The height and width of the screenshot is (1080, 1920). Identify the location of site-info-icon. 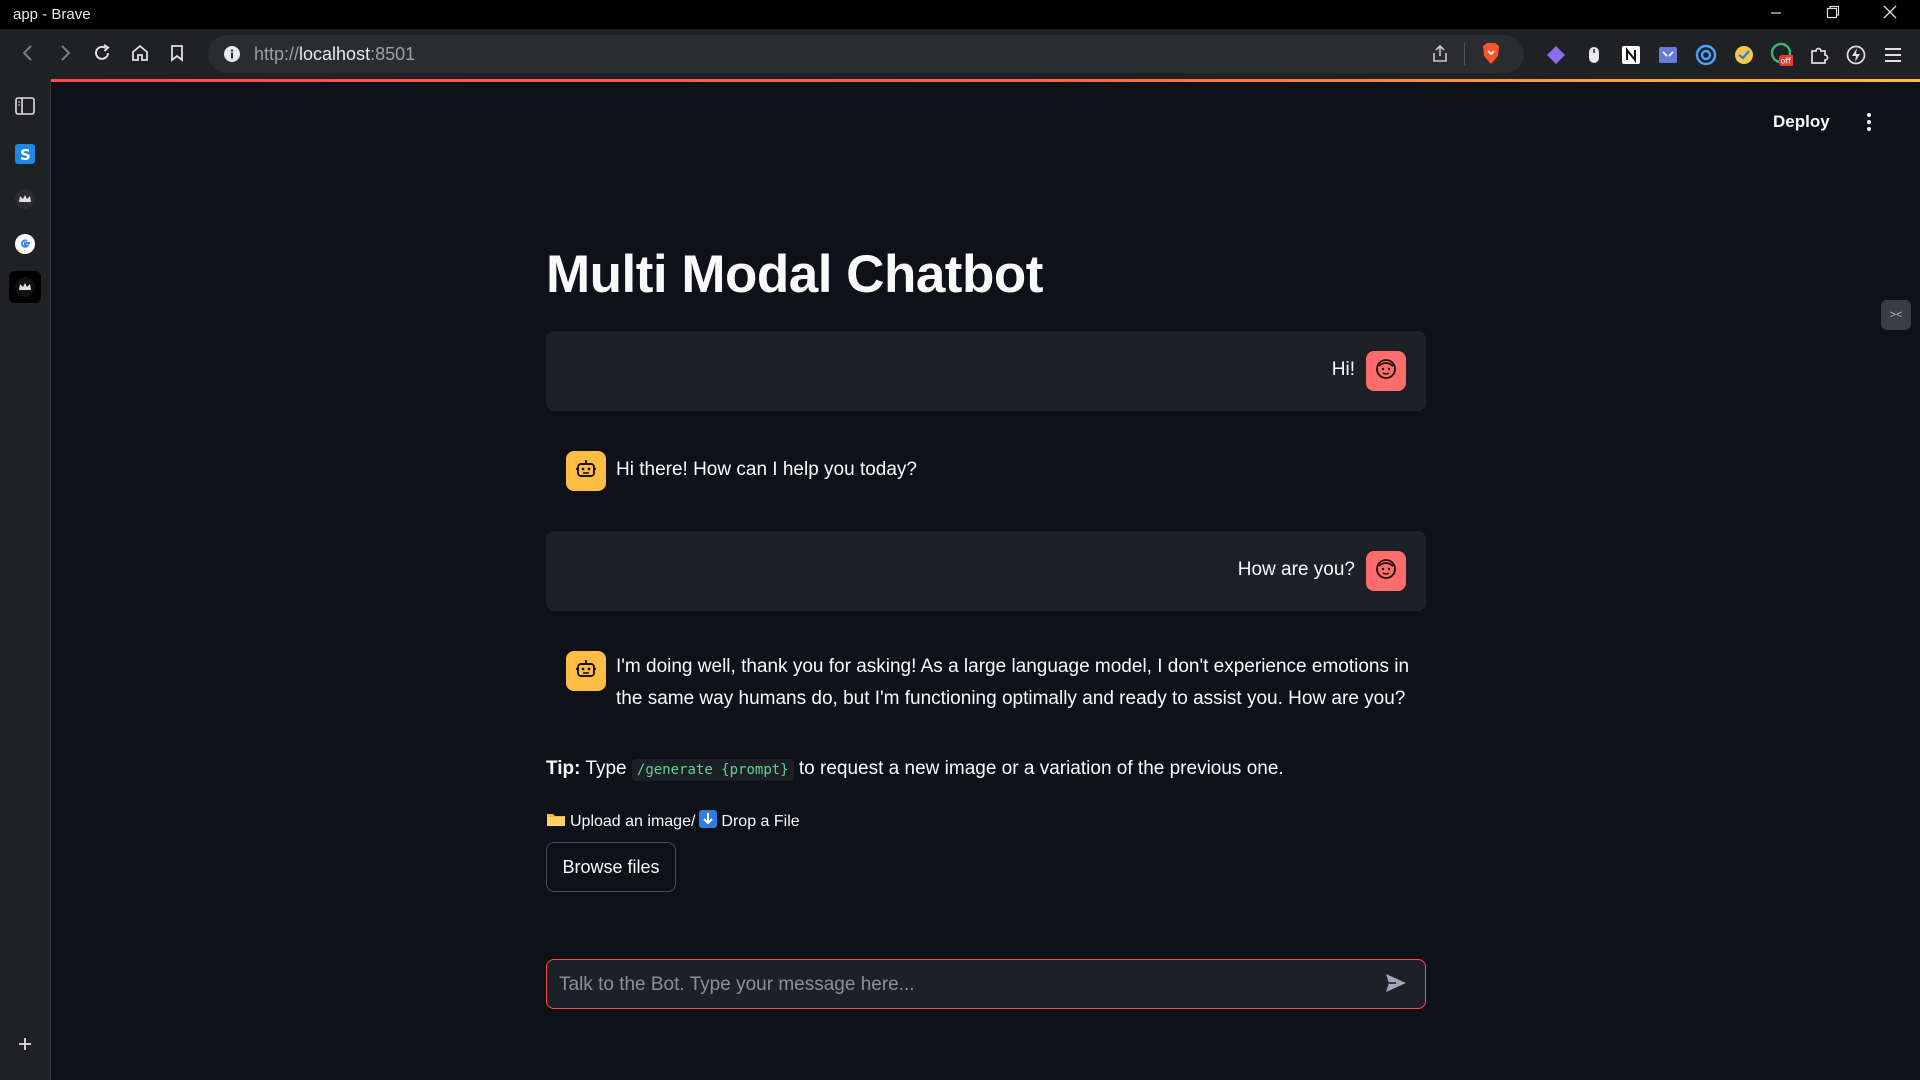
(232, 56).